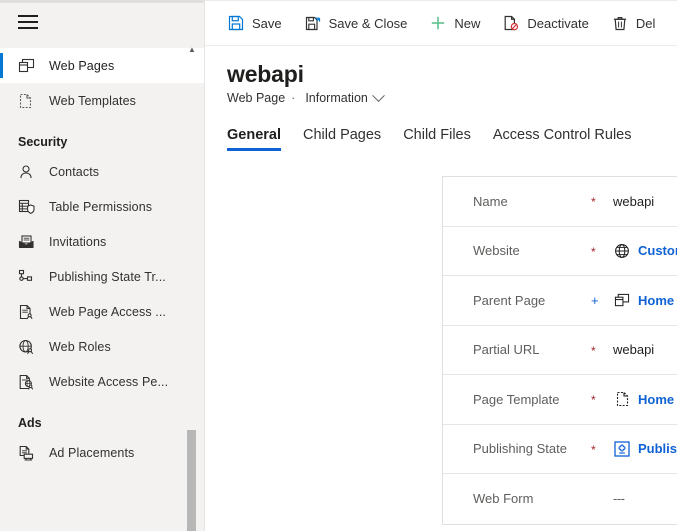 The image size is (677, 531). Describe the element at coordinates (191, 480) in the screenshot. I see `scrollbar-thumb` at that location.